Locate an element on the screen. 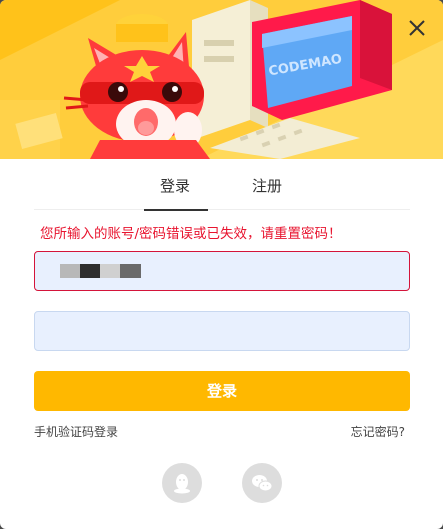 The image size is (443, 529). sms-login-link: 手机验证码登录 is located at coordinates (76, 431).